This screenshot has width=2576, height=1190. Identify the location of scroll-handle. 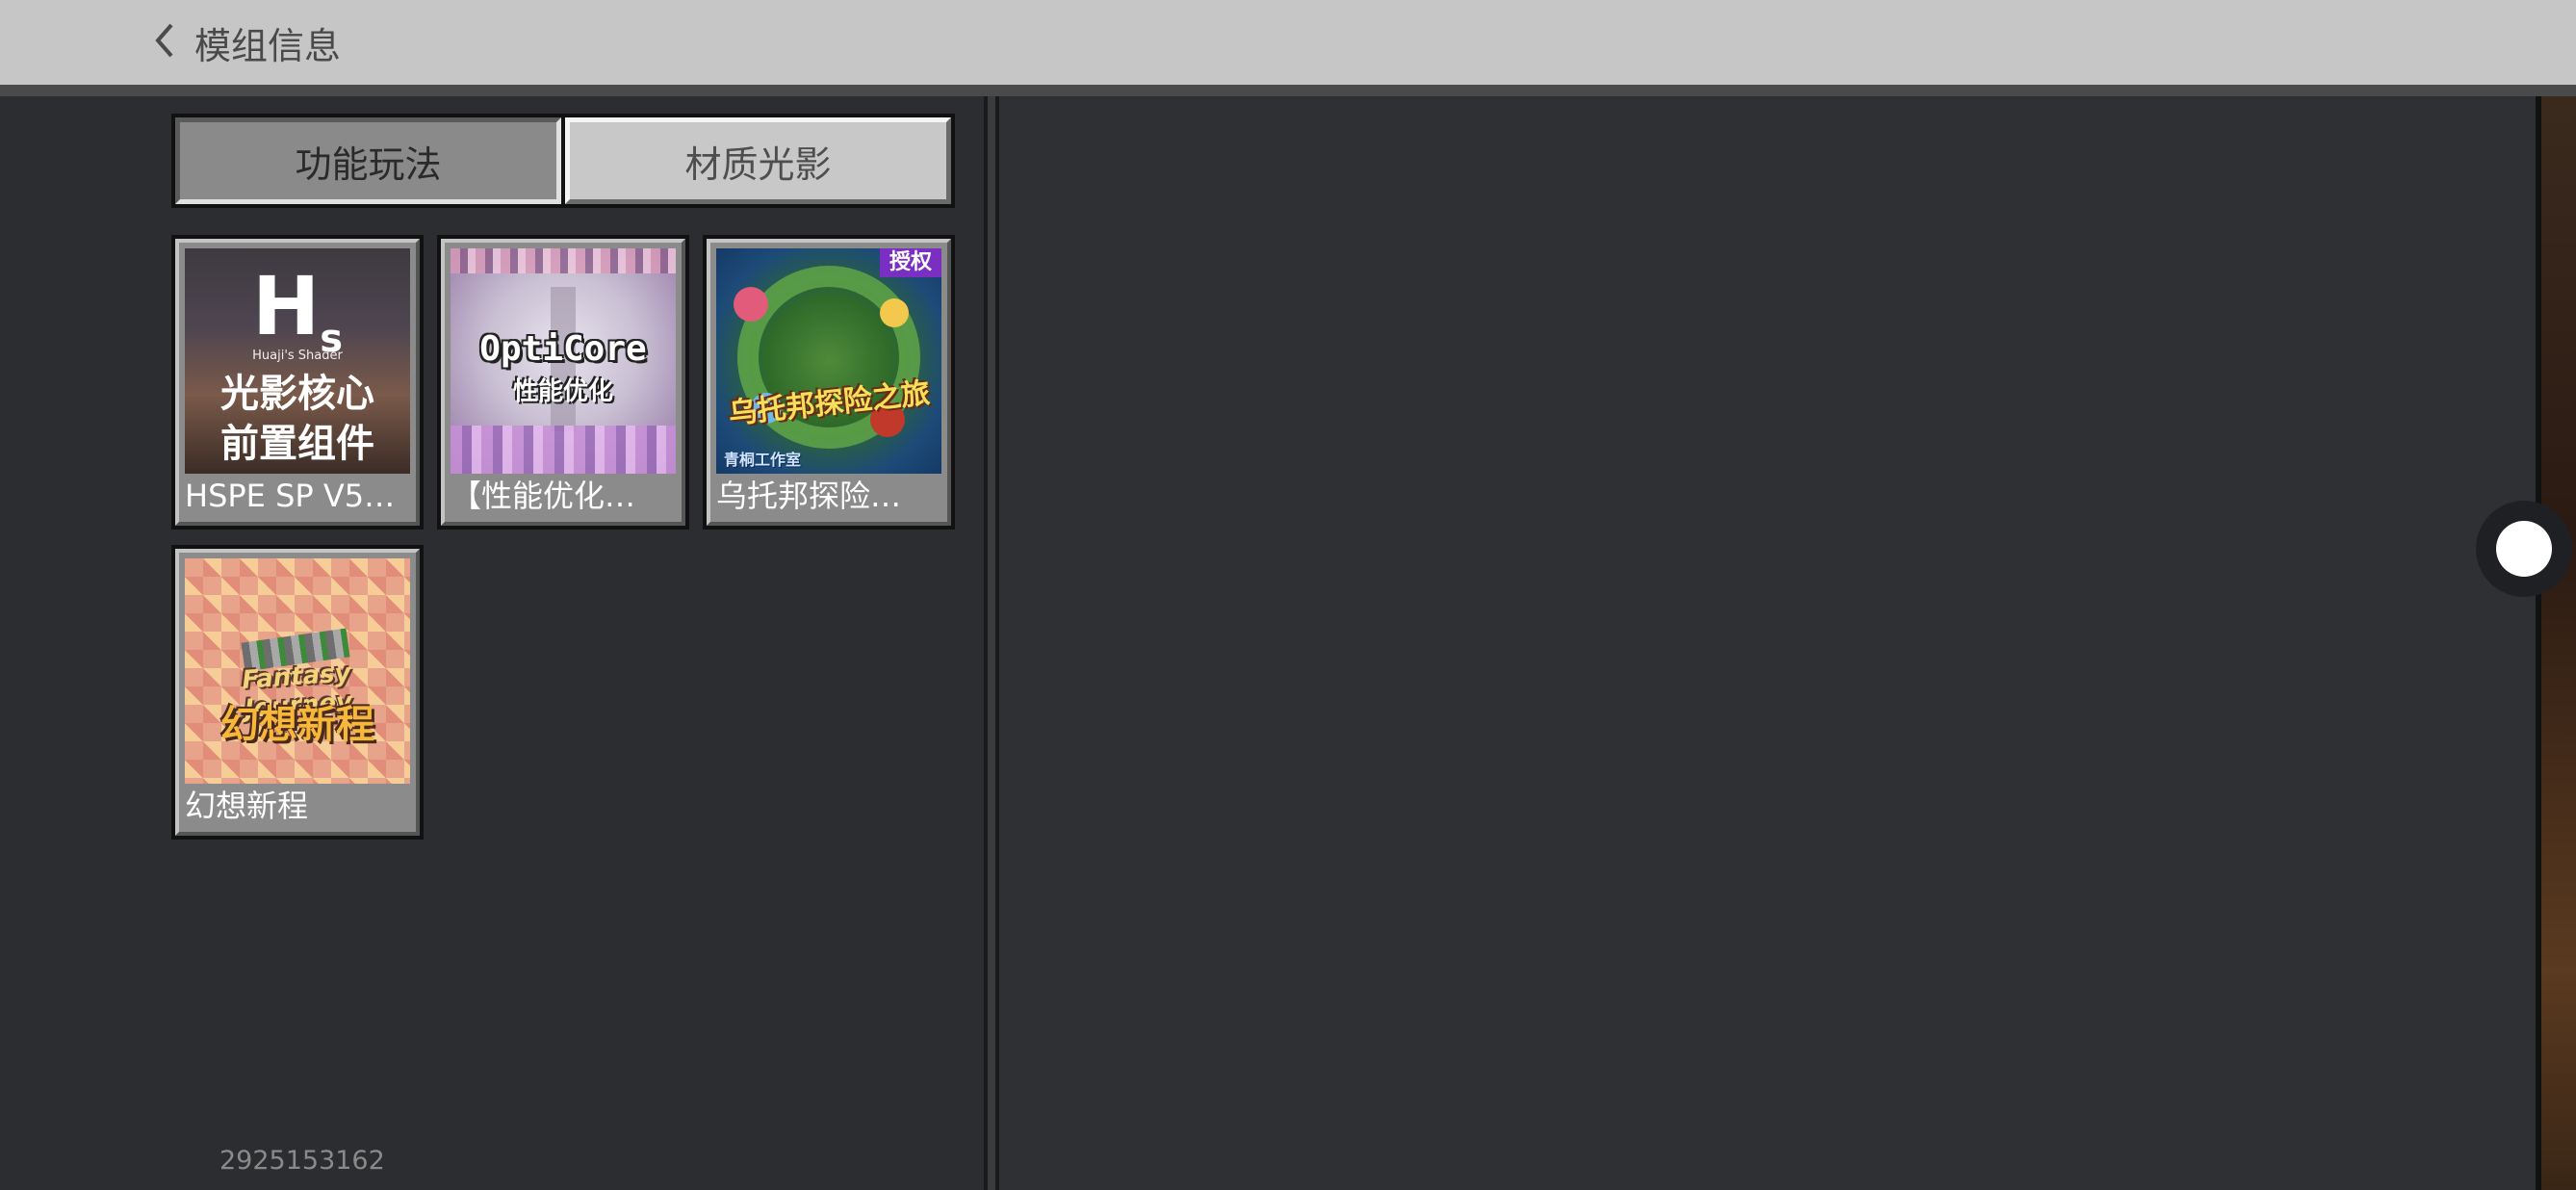
(2524, 549).